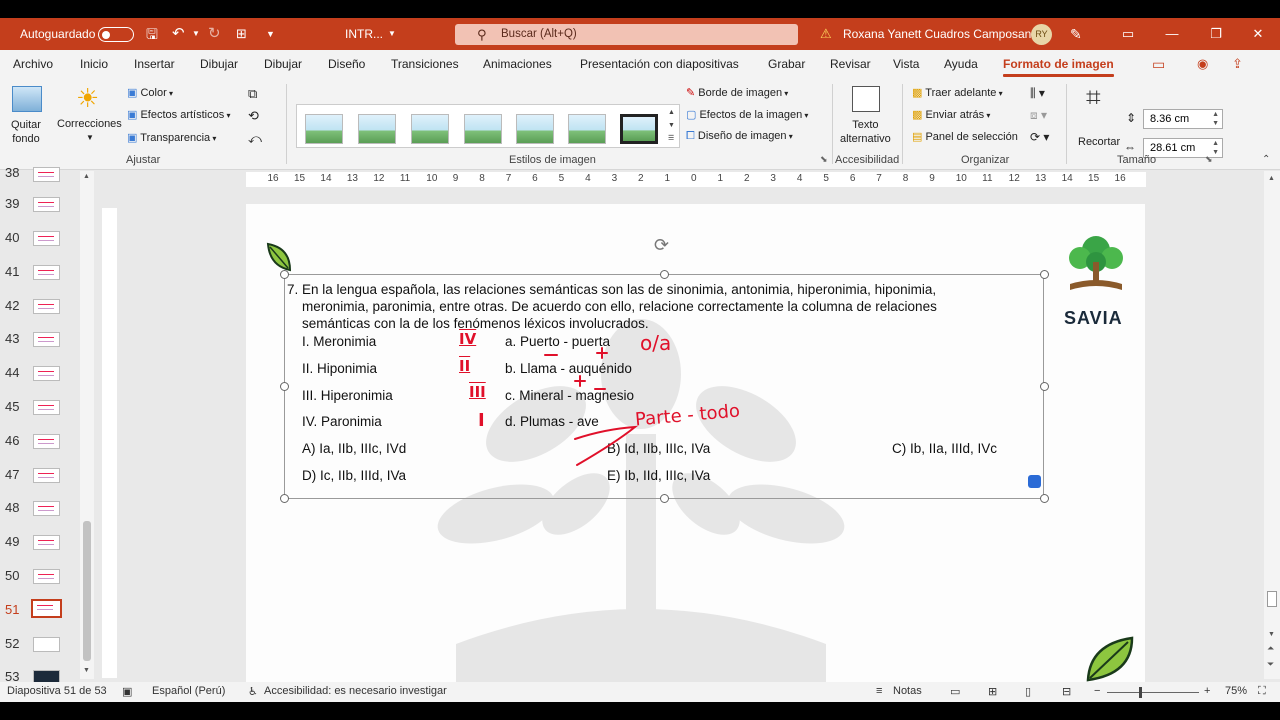 This screenshot has height=720, width=1280. Describe the element at coordinates (1172, 34) in the screenshot. I see `minimize-icon: —` at that location.